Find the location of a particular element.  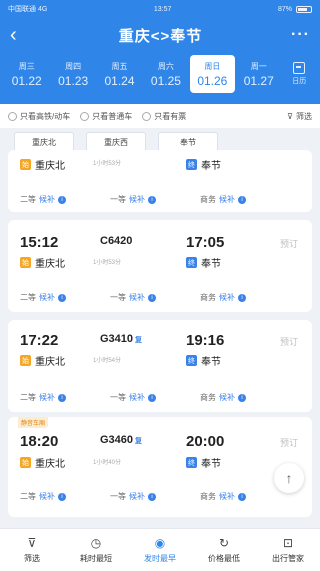

back-icon: ‹ is located at coordinates (20, 35).